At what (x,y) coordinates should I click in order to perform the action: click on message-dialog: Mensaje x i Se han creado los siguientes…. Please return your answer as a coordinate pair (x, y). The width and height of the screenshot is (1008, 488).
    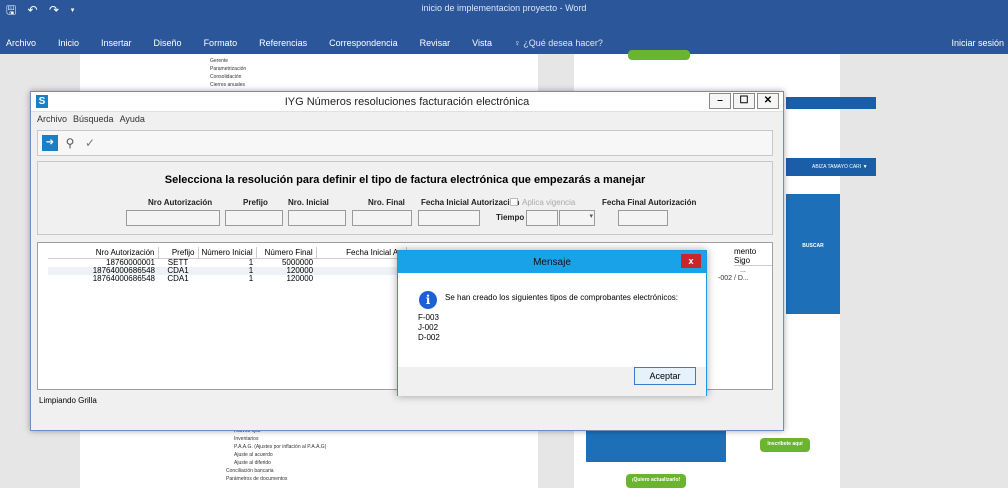
    Looking at the image, I should click on (552, 323).